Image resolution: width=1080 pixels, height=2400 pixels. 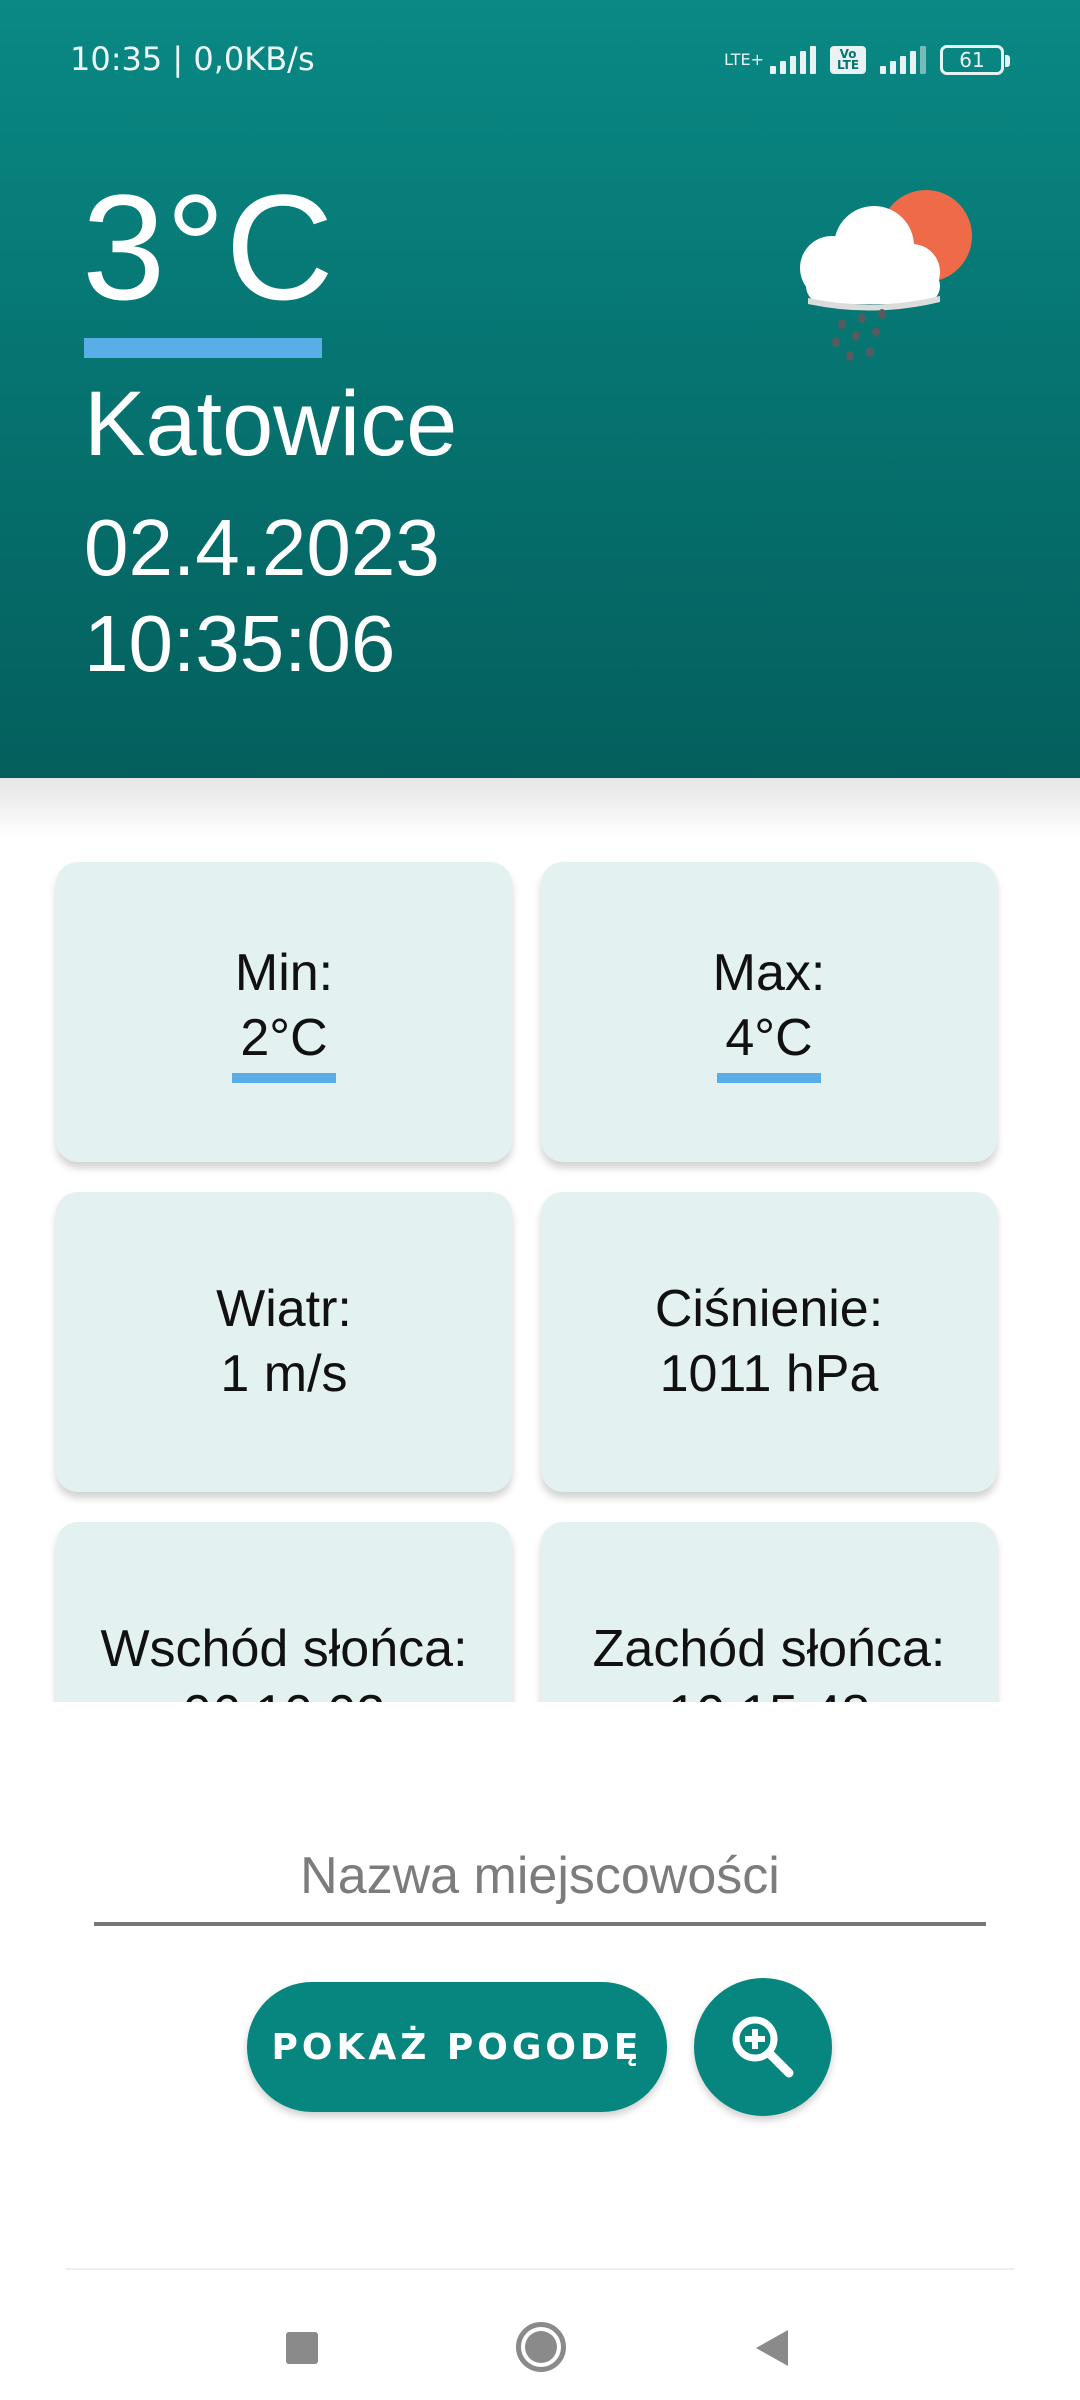 What do you see at coordinates (284, 1692) in the screenshot?
I see `sunrise-value: 06:10:02` at bounding box center [284, 1692].